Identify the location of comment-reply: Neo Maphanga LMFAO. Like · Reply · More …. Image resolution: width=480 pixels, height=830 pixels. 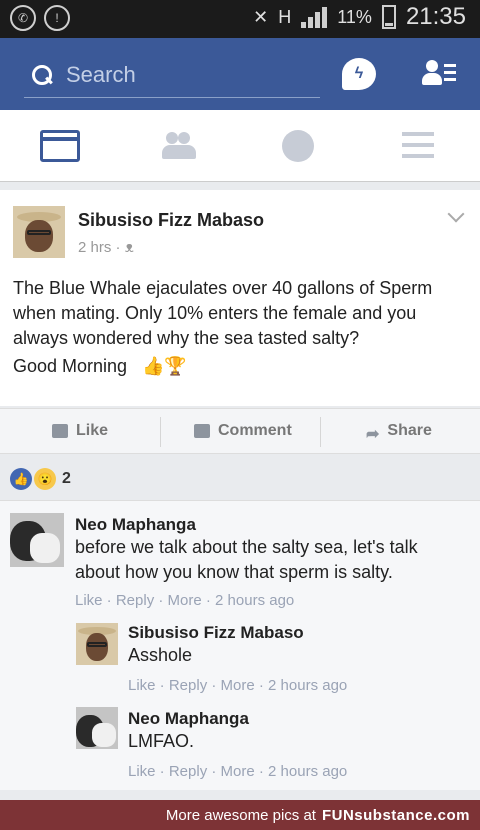
(237, 744).